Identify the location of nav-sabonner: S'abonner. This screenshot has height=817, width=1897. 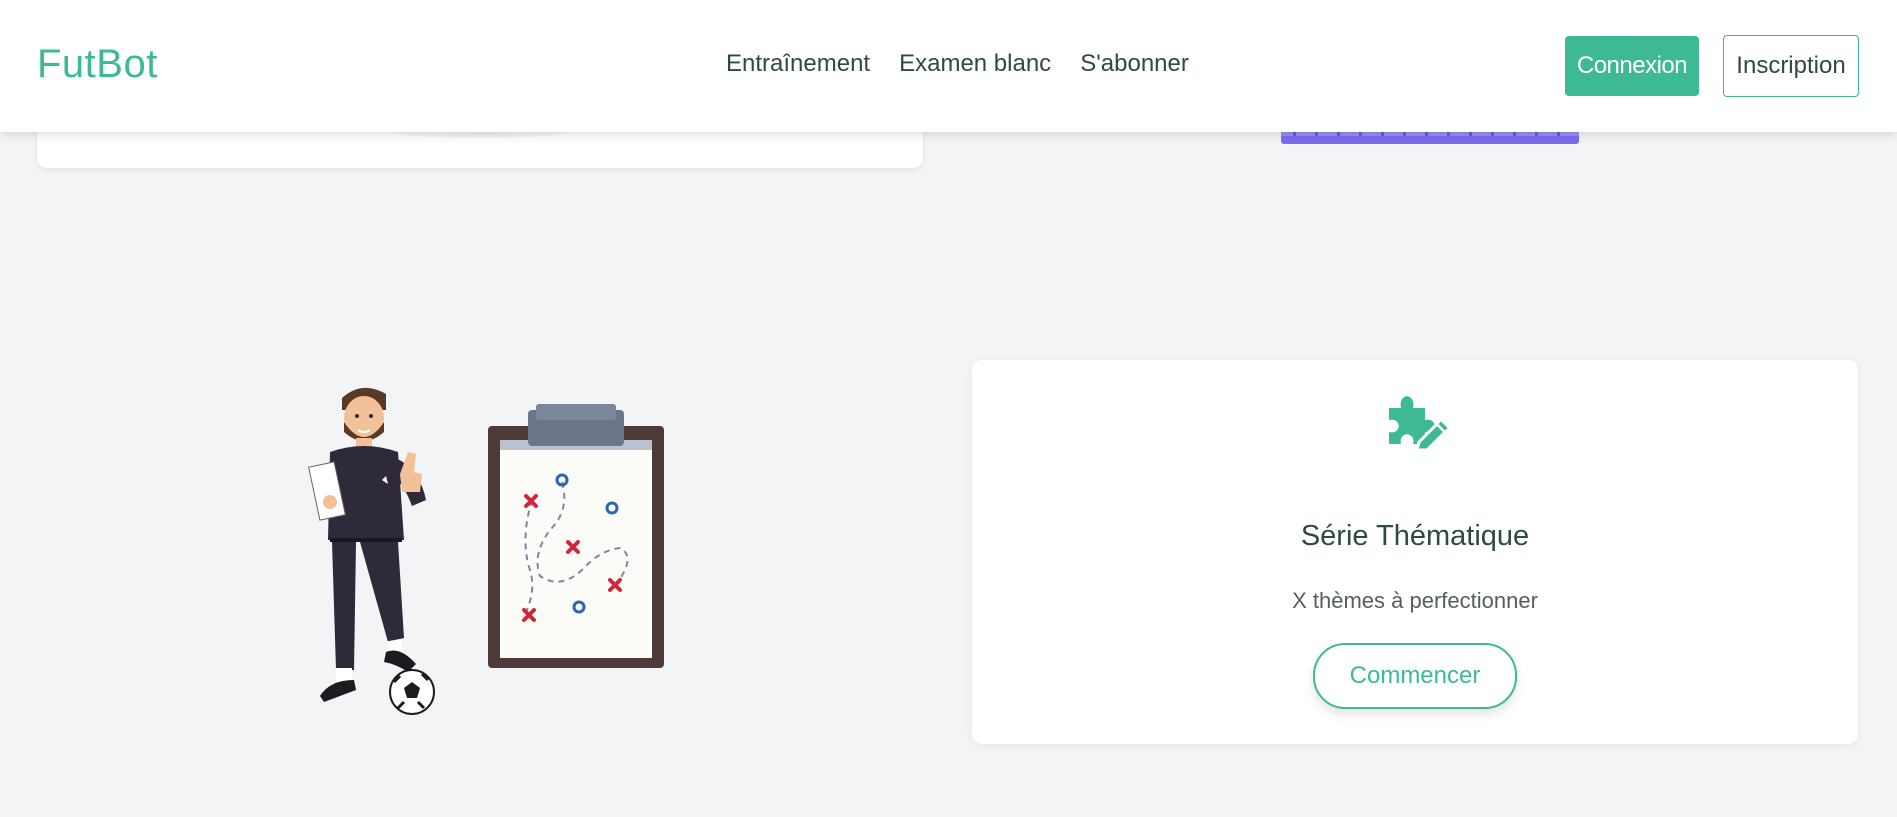
(1134, 64).